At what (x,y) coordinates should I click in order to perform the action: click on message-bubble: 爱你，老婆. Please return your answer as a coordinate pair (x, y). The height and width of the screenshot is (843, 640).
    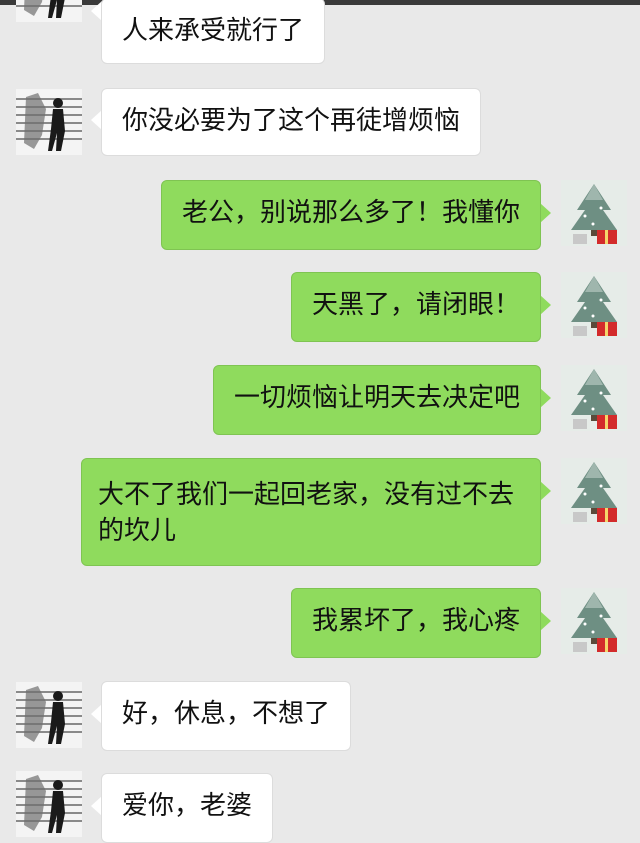
    Looking at the image, I should click on (187, 808).